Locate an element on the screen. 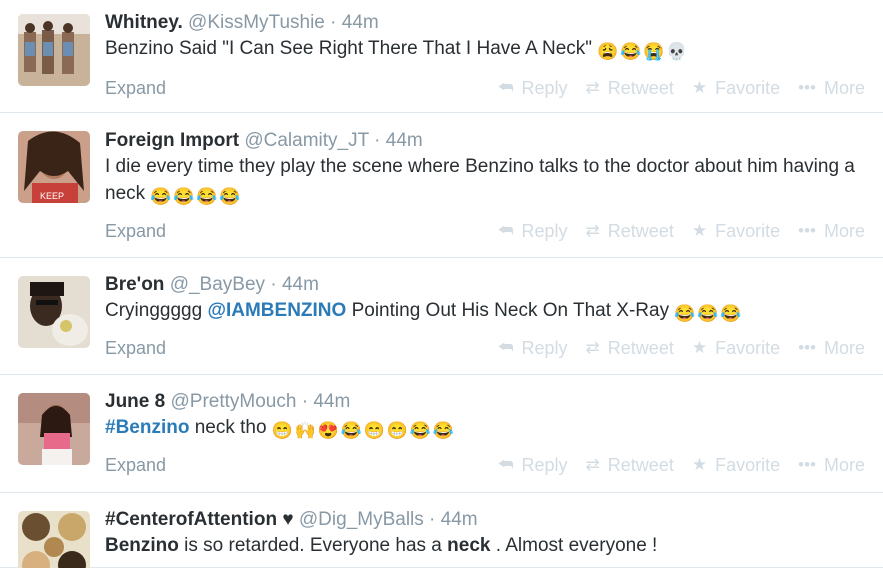 The width and height of the screenshot is (883, 568). fullname: Whitney. is located at coordinates (144, 22).